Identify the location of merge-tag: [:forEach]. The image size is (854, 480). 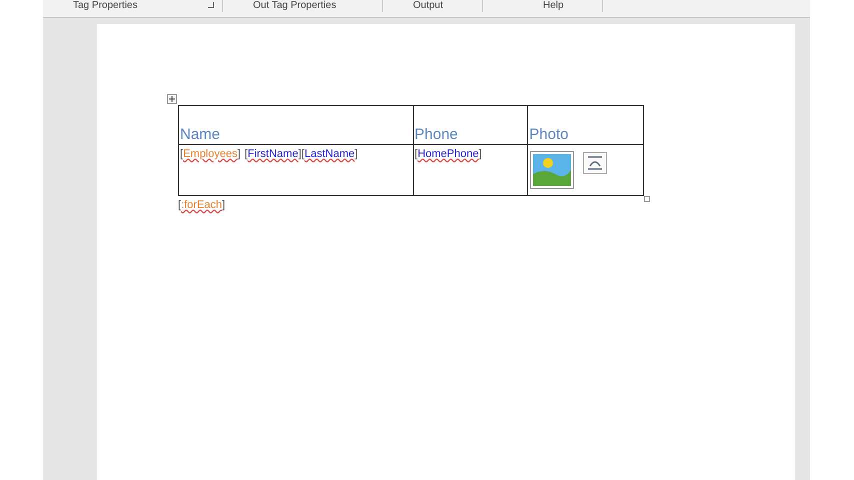
(202, 205).